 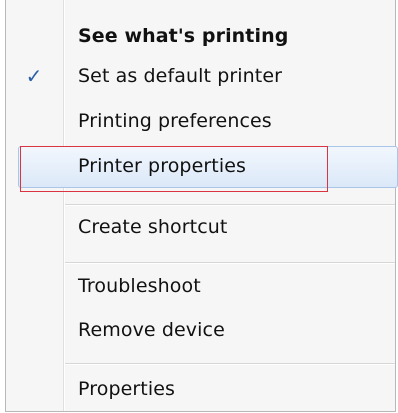 I want to click on menu-item-label: Troubleshoot, so click(x=139, y=286).